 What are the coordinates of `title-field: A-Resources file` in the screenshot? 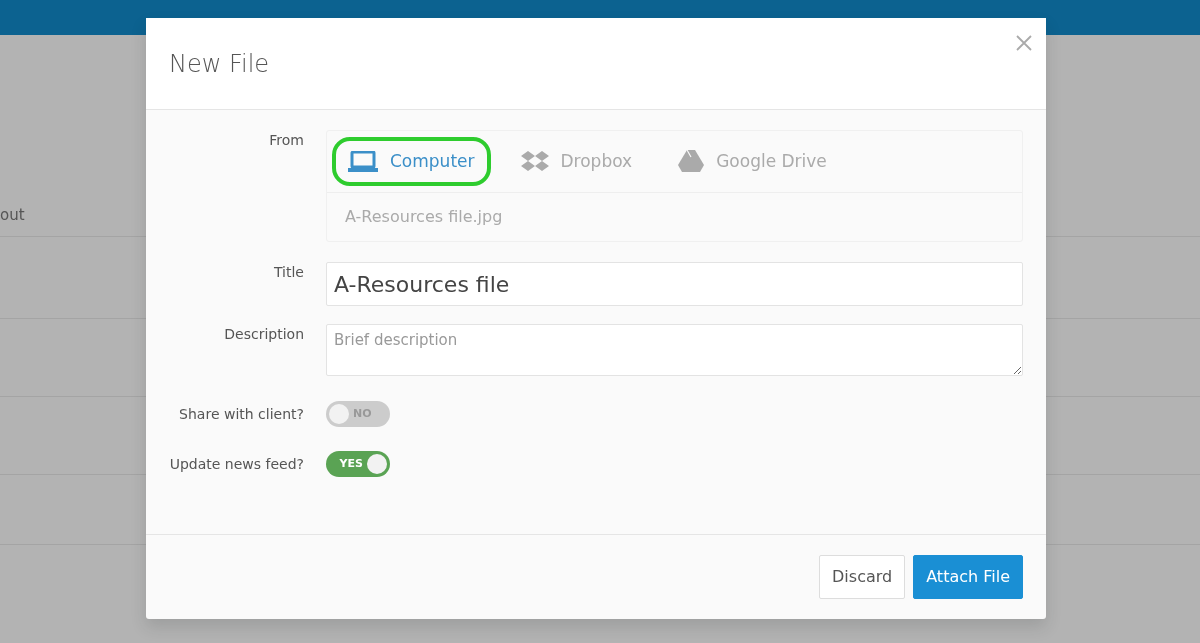 It's located at (674, 284).